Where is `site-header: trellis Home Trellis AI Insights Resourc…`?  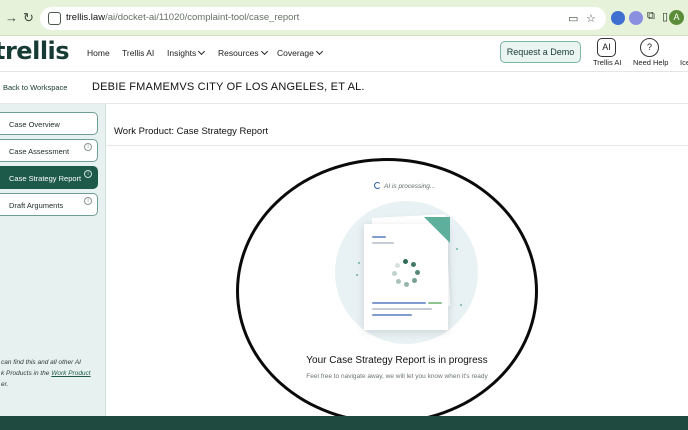 site-header: trellis Home Trellis AI Insights Resourc… is located at coordinates (344, 54).